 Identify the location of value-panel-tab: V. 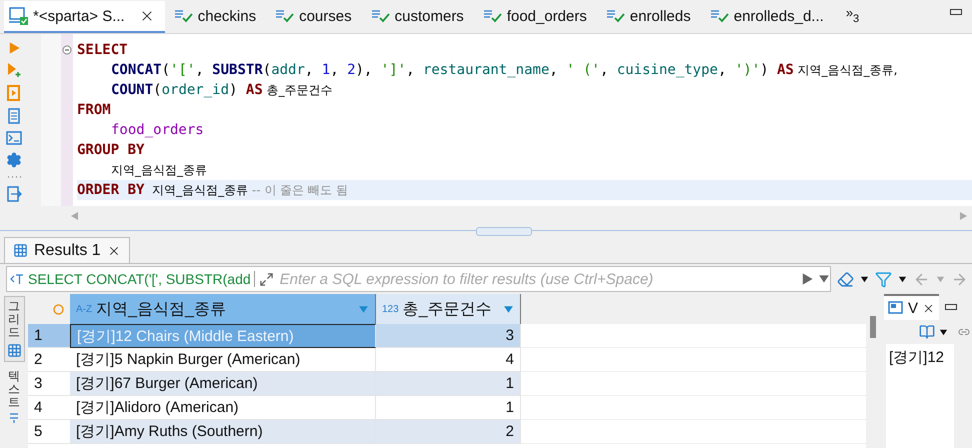
(912, 307).